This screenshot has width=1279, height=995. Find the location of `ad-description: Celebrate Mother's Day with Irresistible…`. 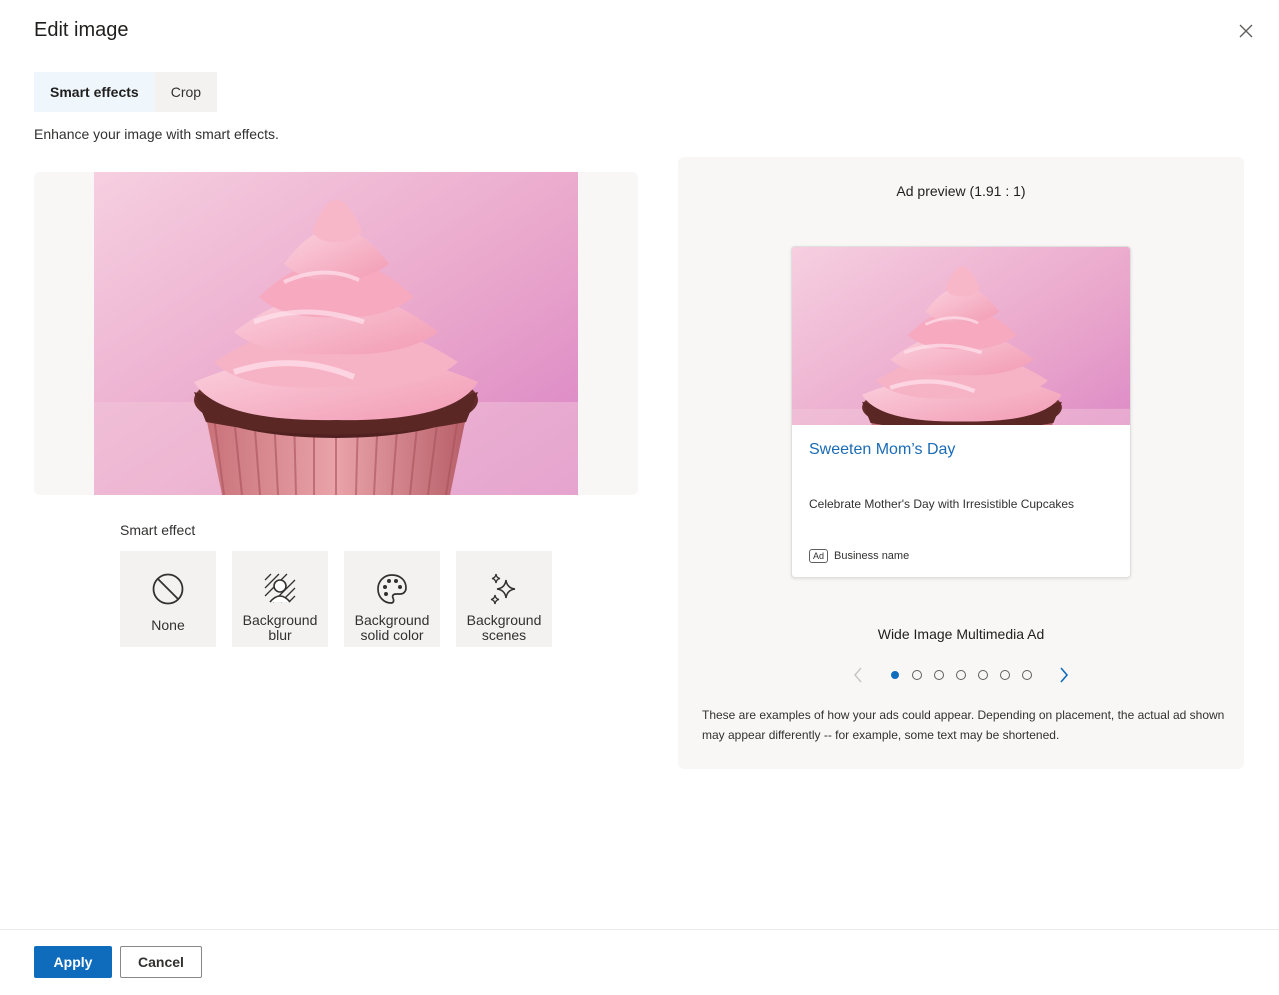

ad-description: Celebrate Mother's Day with Irresistible… is located at coordinates (942, 504).